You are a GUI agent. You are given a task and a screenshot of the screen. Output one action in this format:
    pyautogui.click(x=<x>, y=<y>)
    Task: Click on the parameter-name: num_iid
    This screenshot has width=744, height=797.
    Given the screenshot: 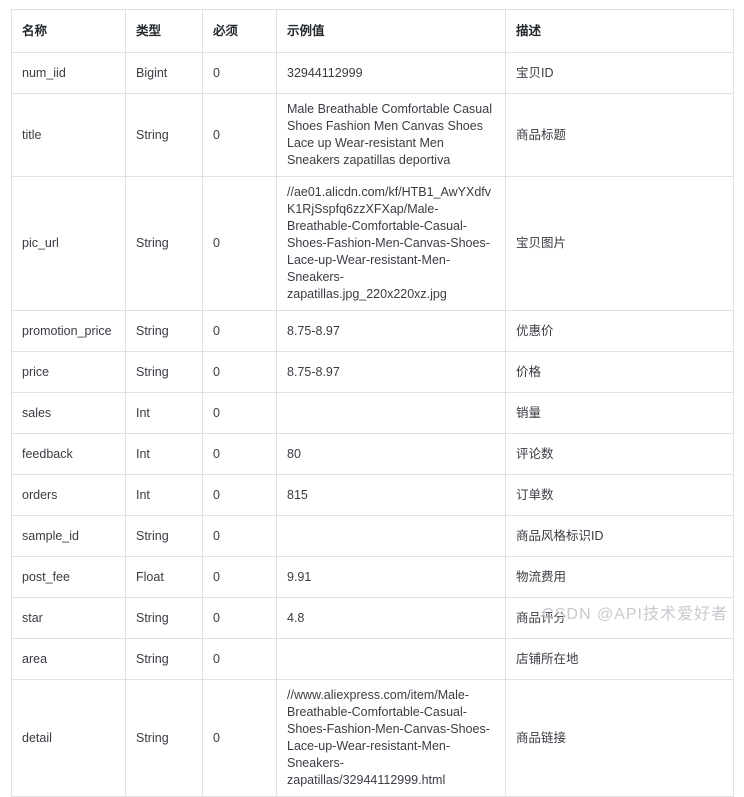 What is the action you would take?
    pyautogui.click(x=68, y=73)
    